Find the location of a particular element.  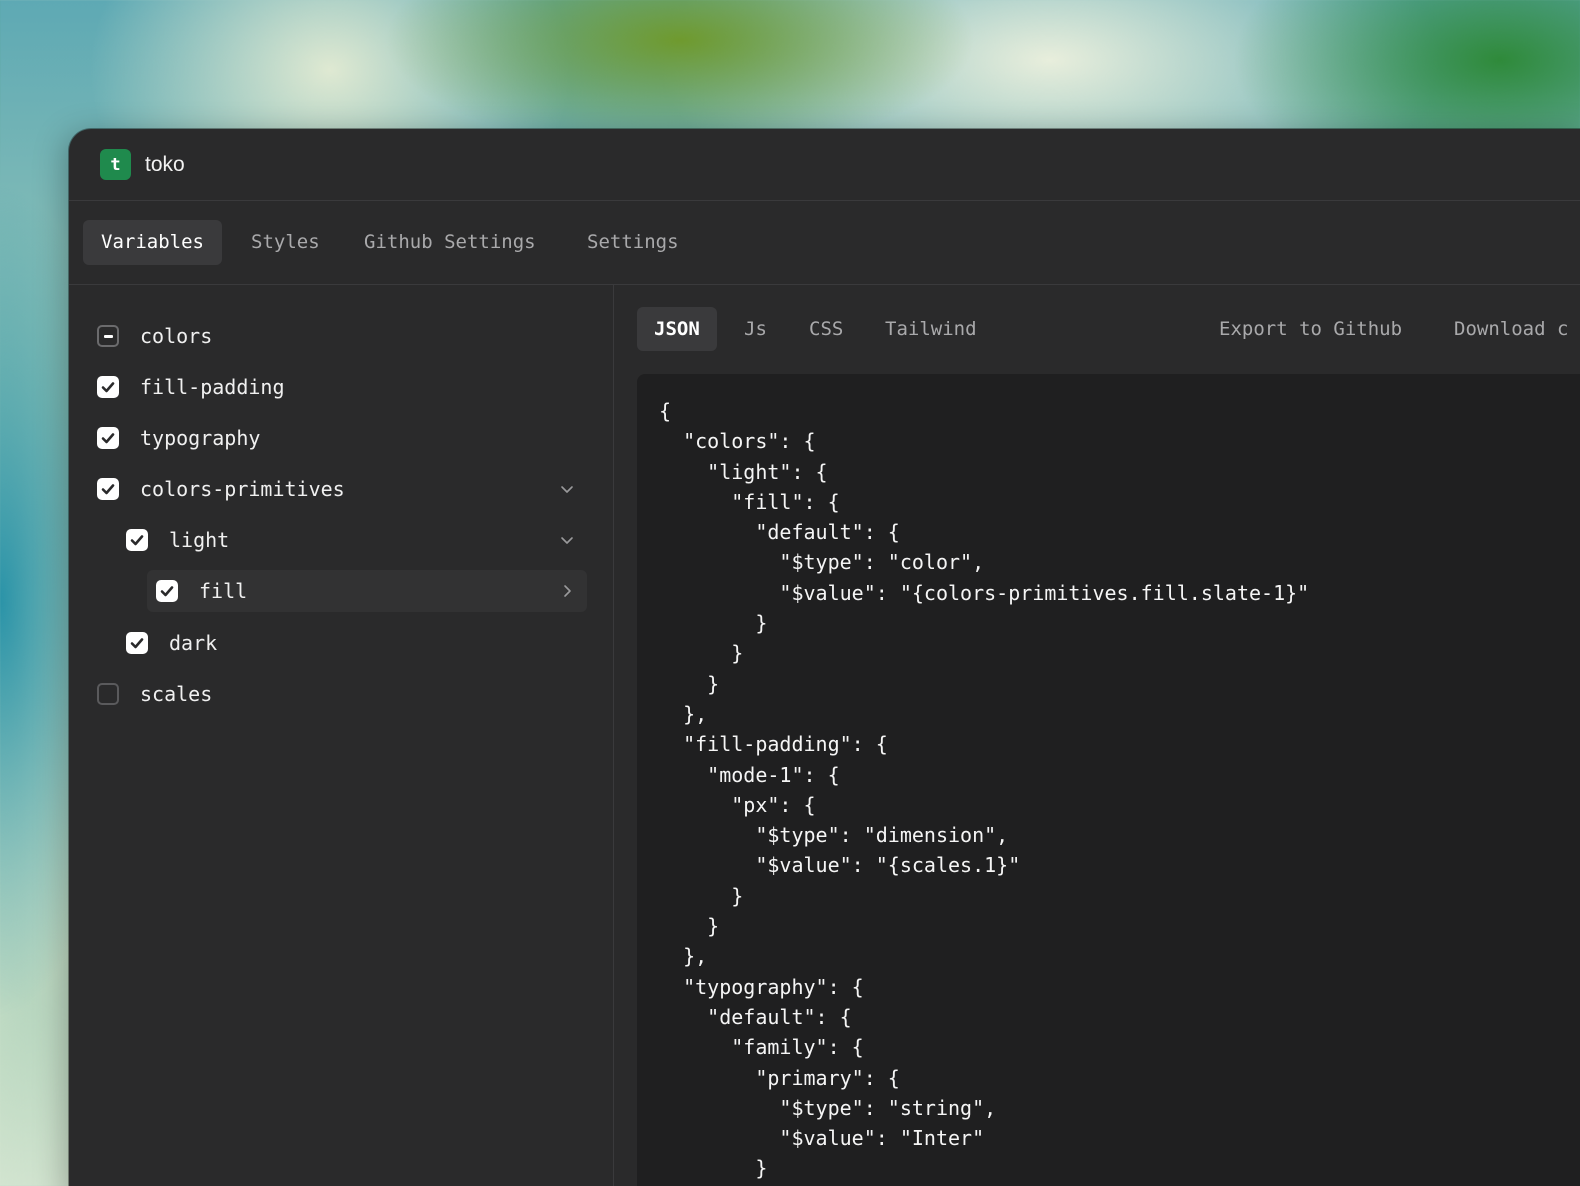

checkbox-unchecked is located at coordinates (108, 694).